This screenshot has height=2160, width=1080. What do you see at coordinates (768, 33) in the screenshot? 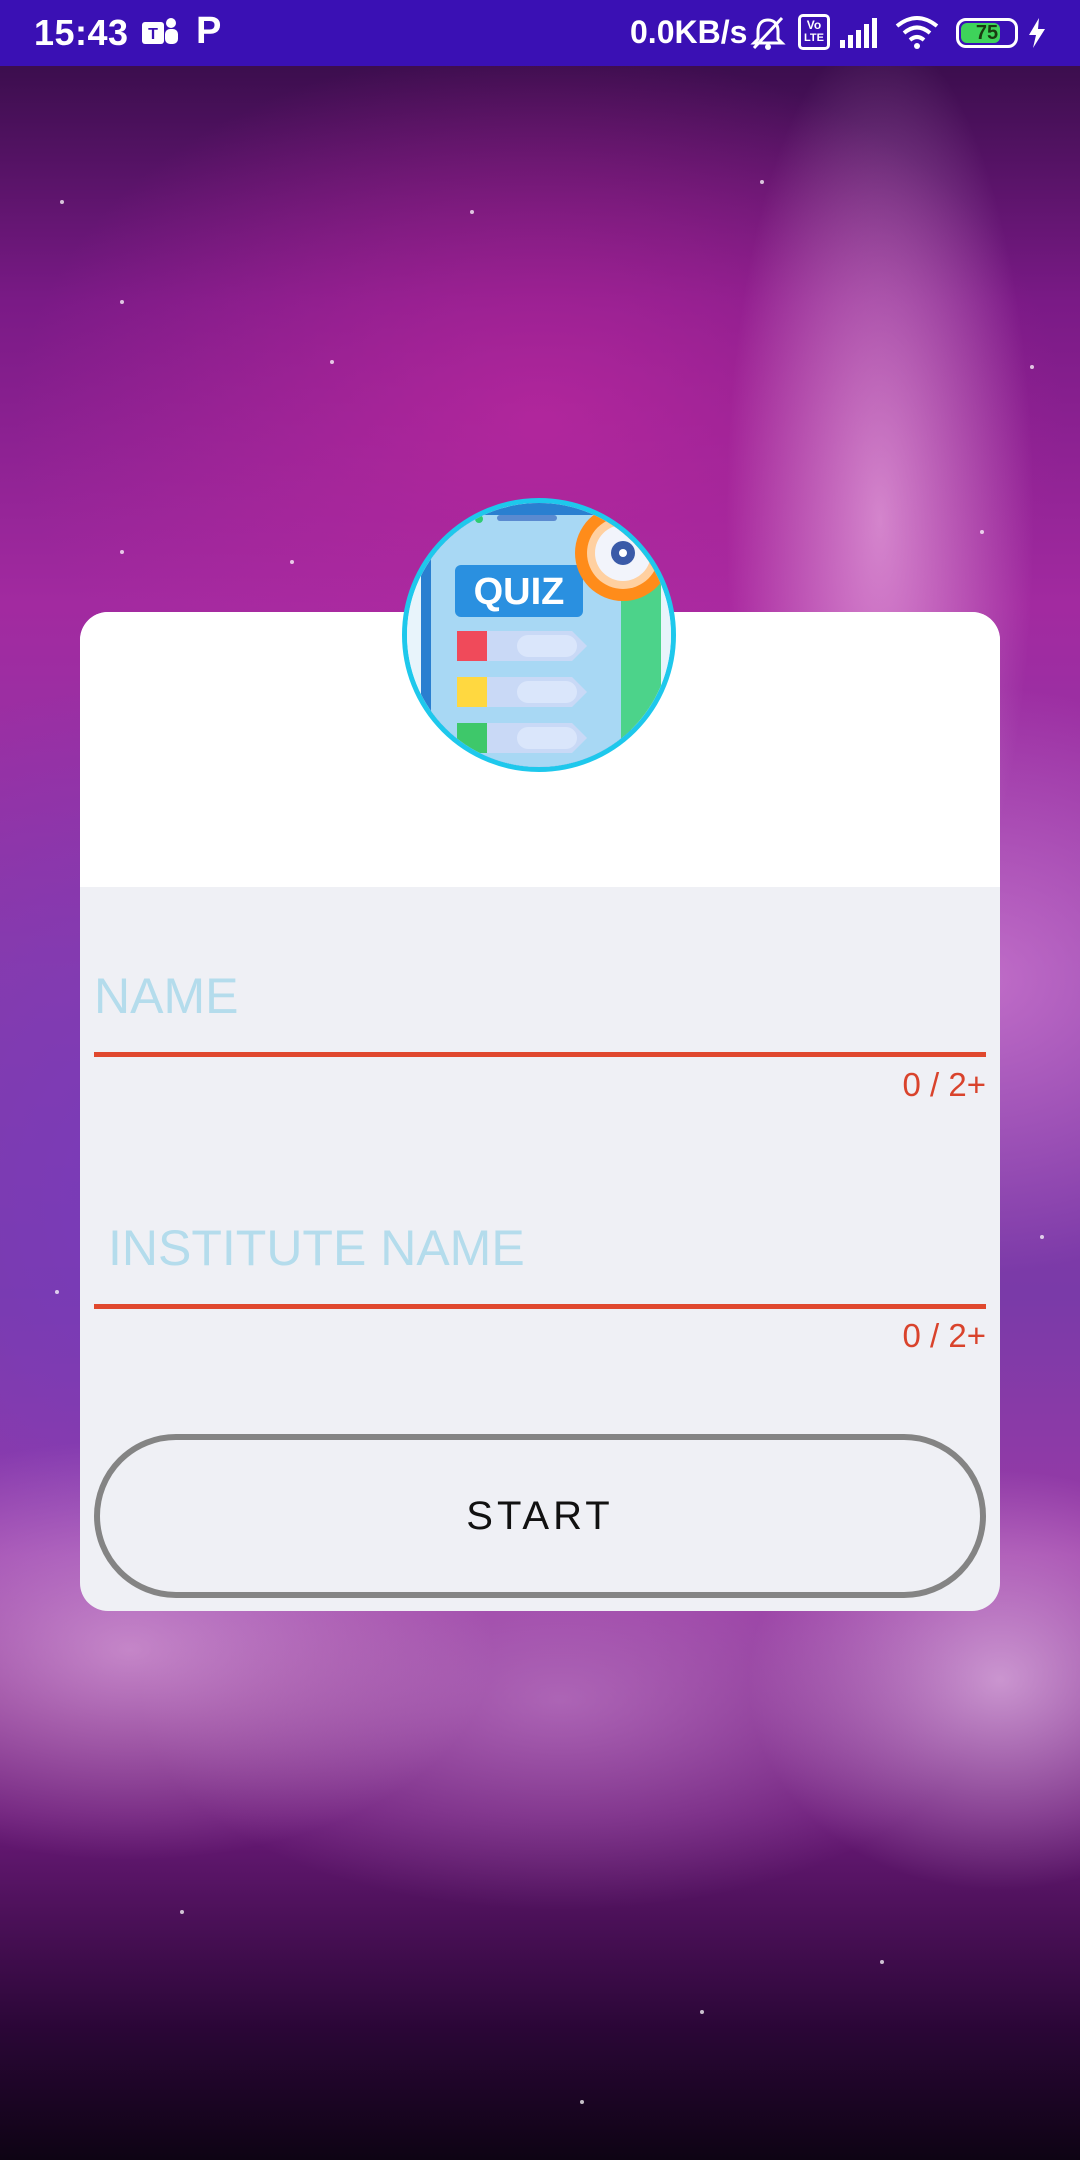
I see `mute-icon` at bounding box center [768, 33].